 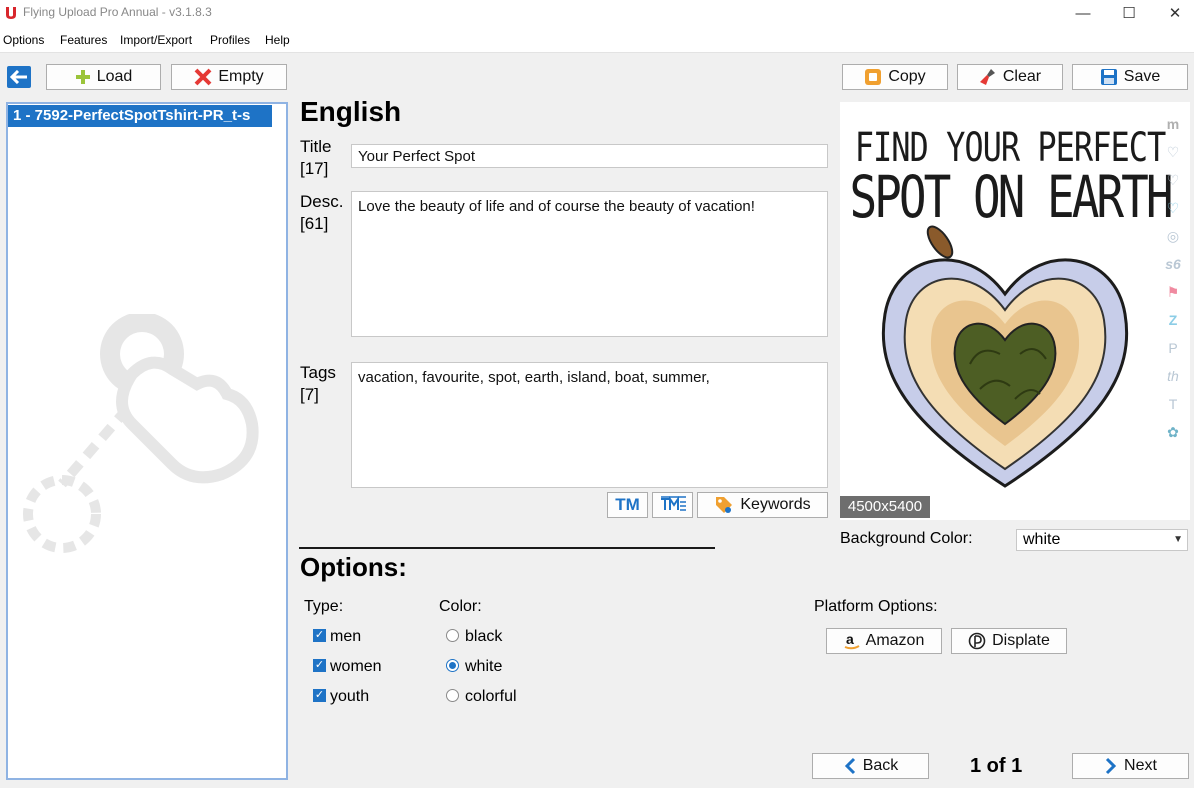 What do you see at coordinates (83, 40) in the screenshot?
I see `menu-features: Features` at bounding box center [83, 40].